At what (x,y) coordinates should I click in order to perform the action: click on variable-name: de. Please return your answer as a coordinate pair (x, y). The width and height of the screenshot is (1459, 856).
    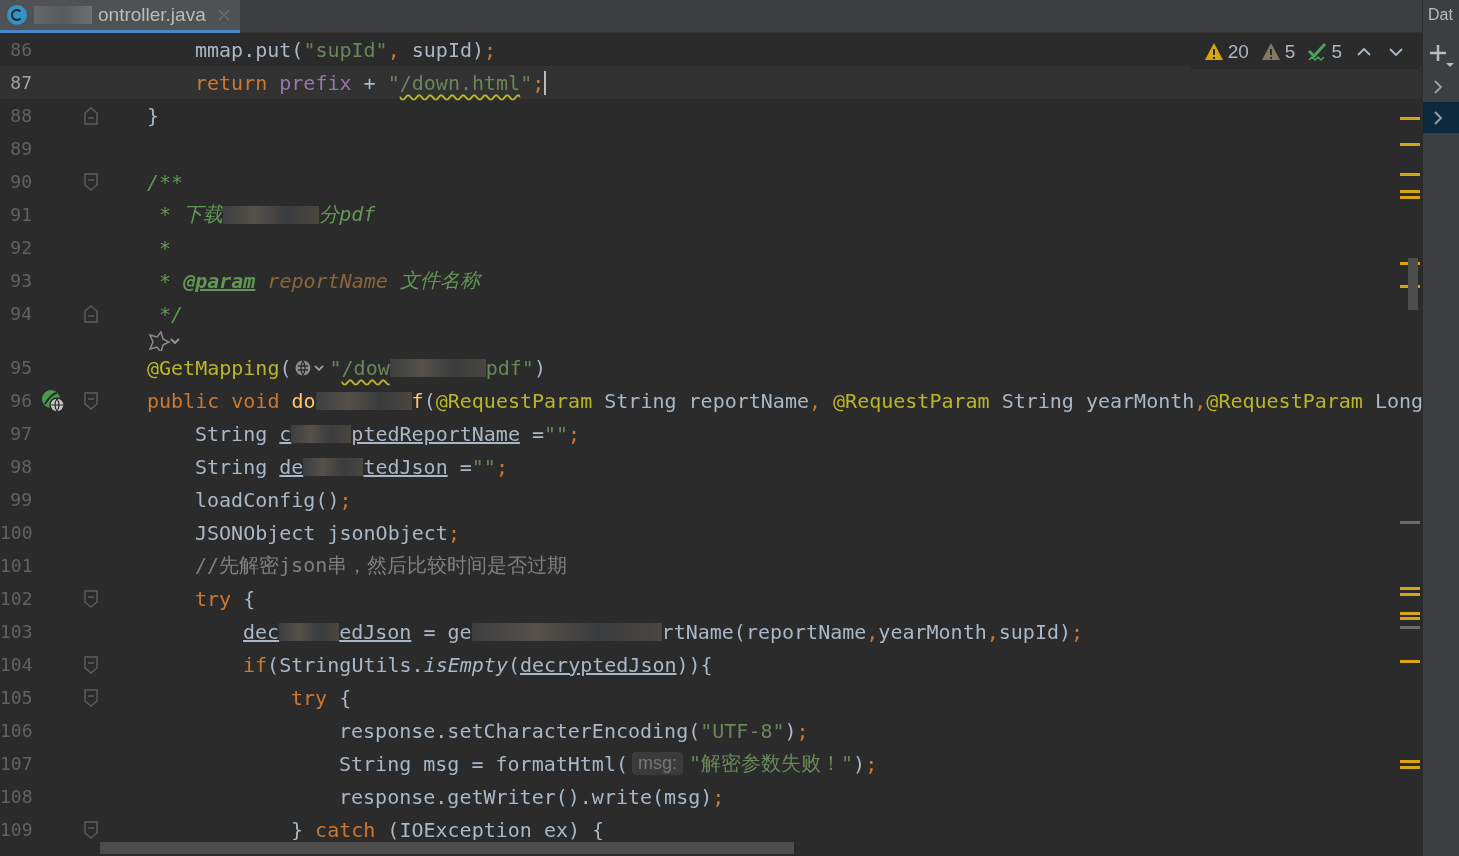
    Looking at the image, I should click on (291, 466).